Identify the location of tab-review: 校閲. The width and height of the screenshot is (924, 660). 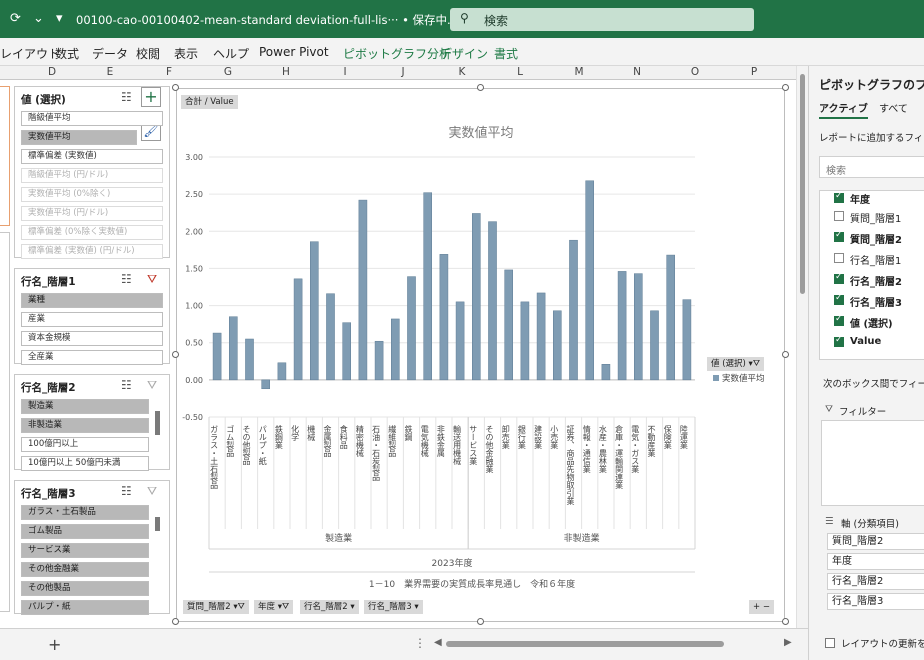
(148, 53).